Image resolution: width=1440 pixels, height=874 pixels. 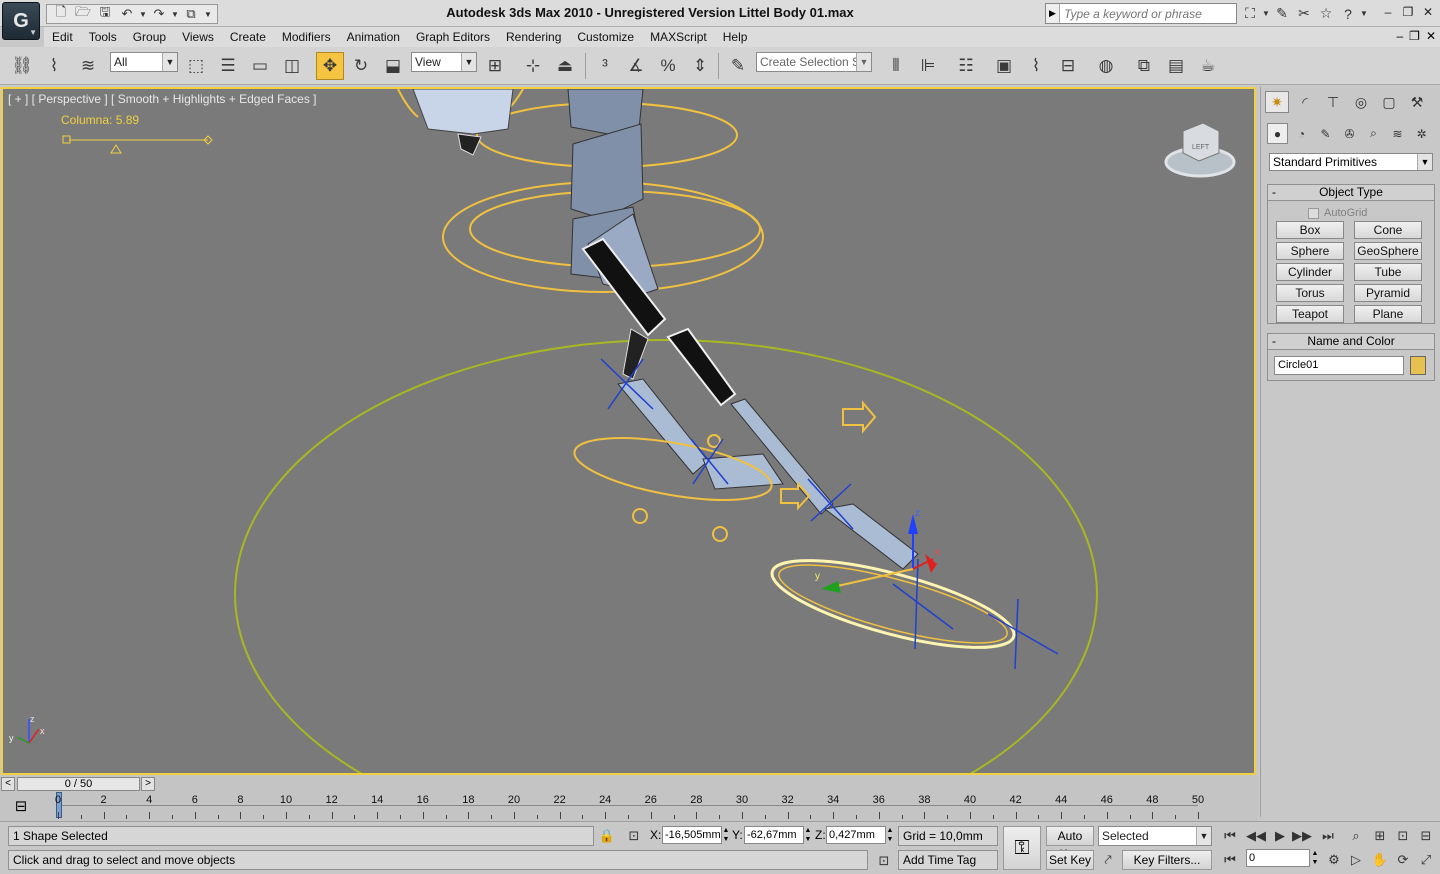 What do you see at coordinates (1302, 836) in the screenshot?
I see `next-frame-icon: ▶▶` at bounding box center [1302, 836].